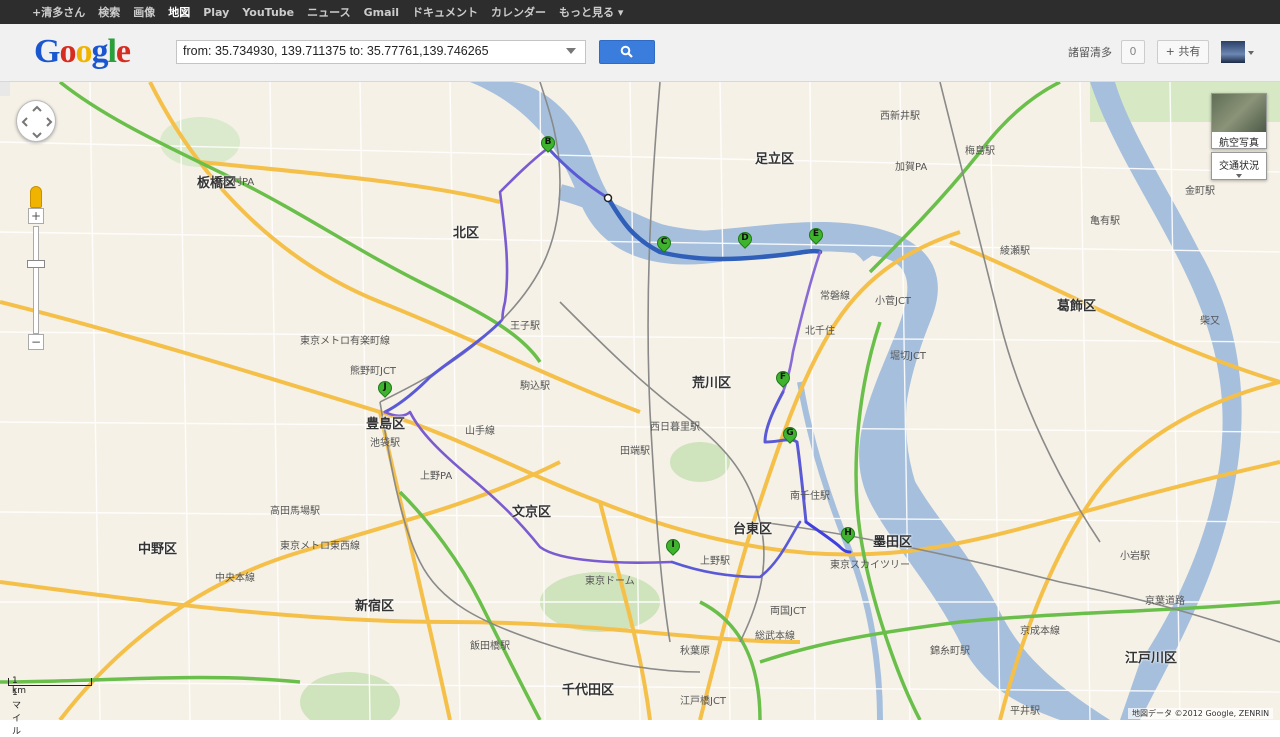 This screenshot has height=737, width=1280. I want to click on search-button, so click(627, 52).